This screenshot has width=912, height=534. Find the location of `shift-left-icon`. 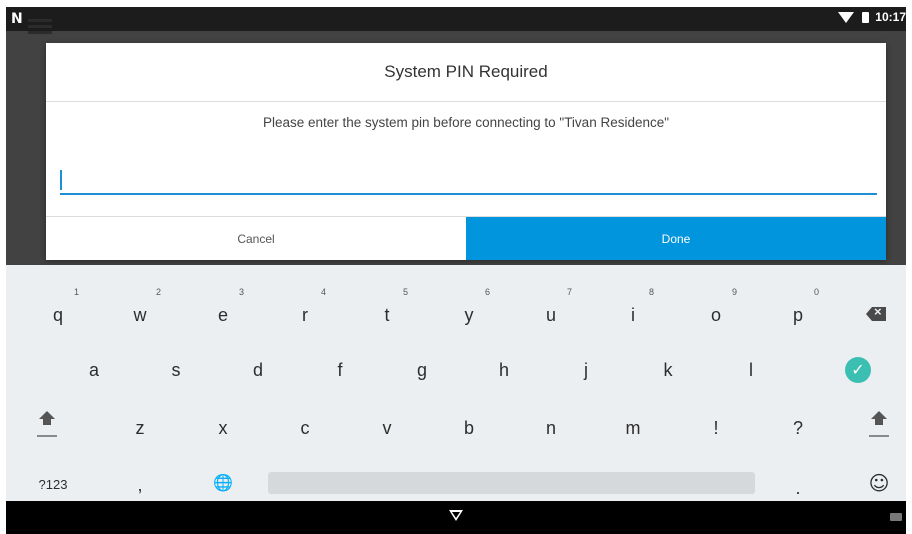

shift-left-icon is located at coordinates (47, 424).